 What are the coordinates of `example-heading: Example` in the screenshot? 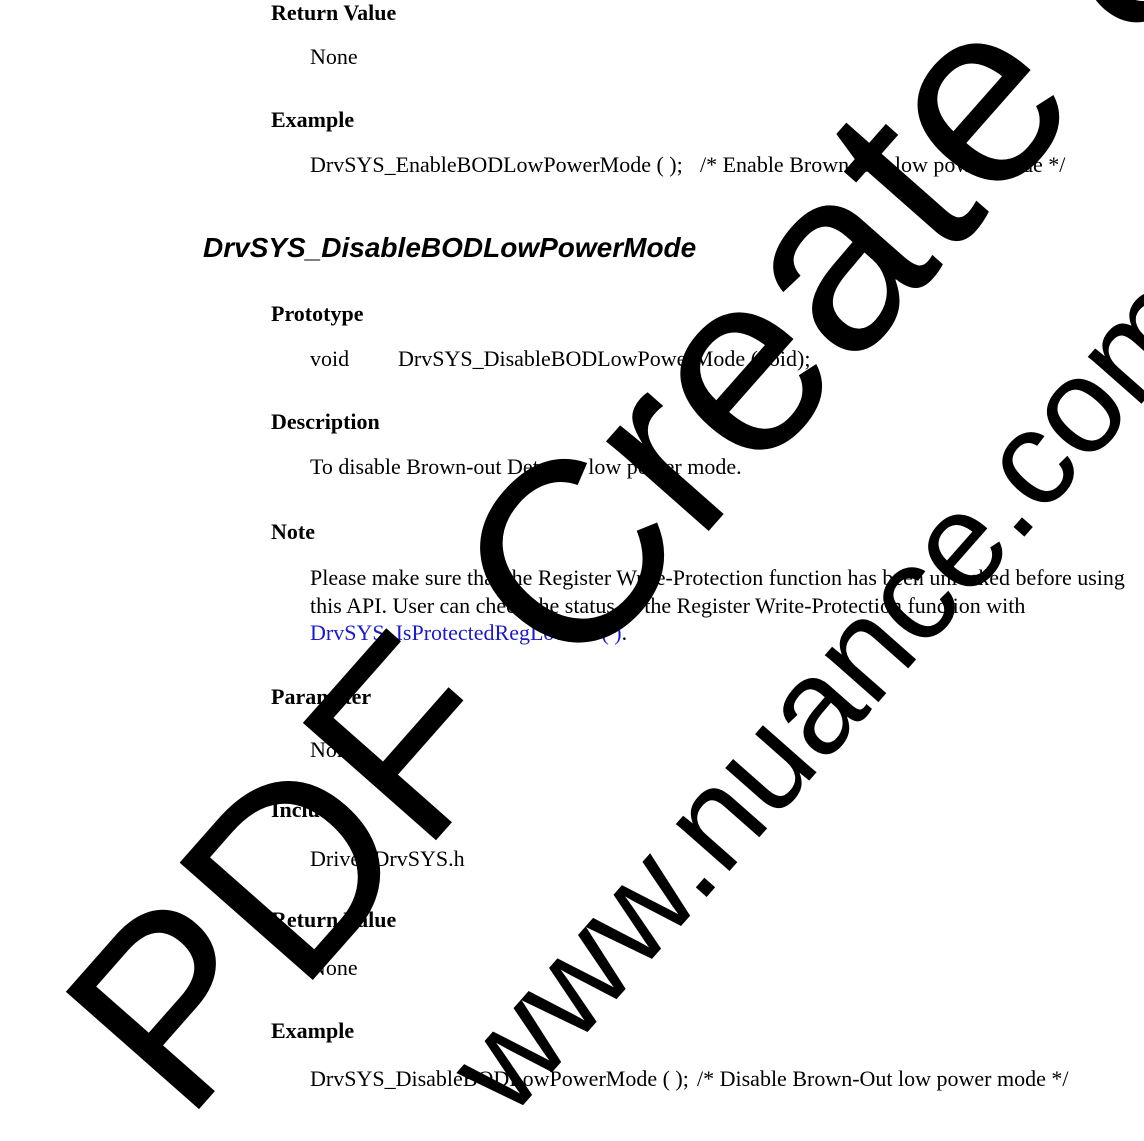 It's located at (313, 1030).